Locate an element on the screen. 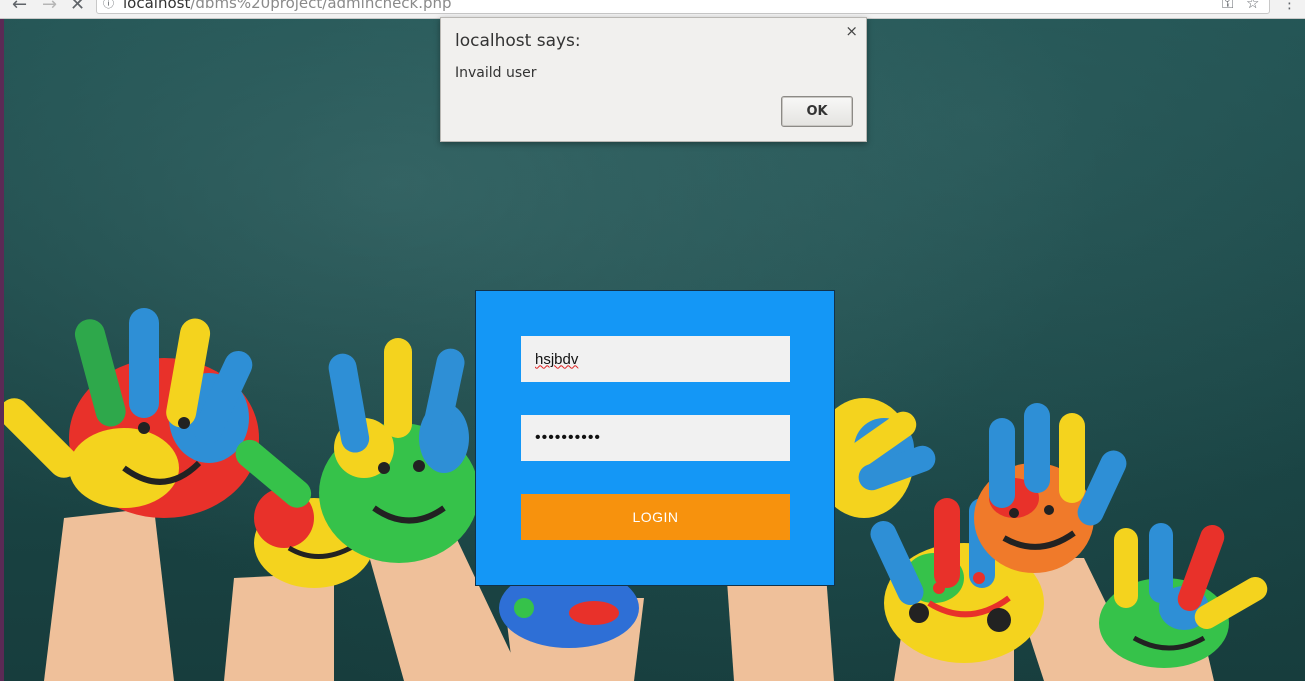  url-text: localhost/dbms%20project/admincheck.php is located at coordinates (287, 6).